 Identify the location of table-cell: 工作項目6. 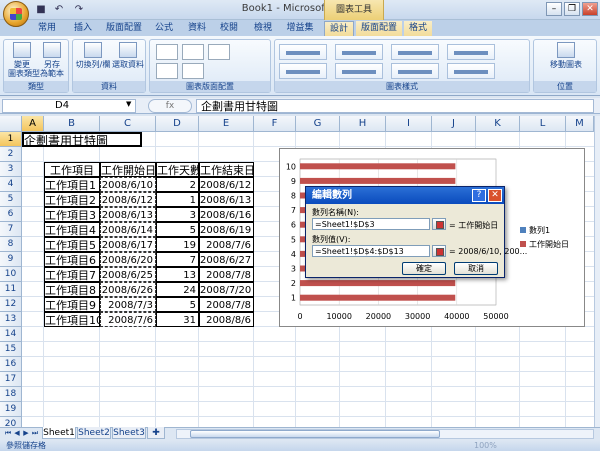
(72, 259).